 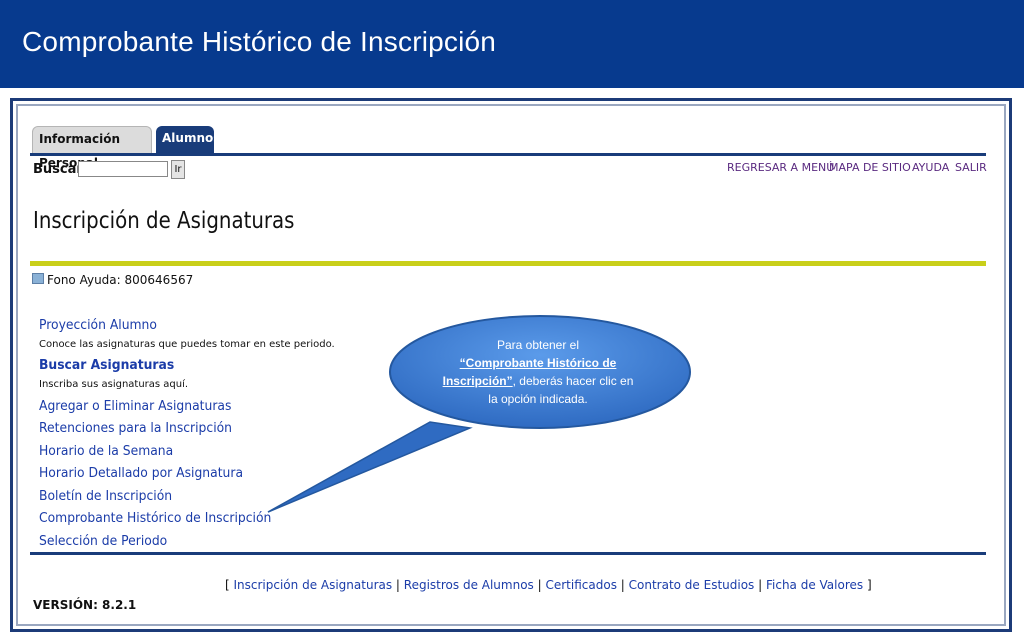 I want to click on tab-divider, so click(x=508, y=154).